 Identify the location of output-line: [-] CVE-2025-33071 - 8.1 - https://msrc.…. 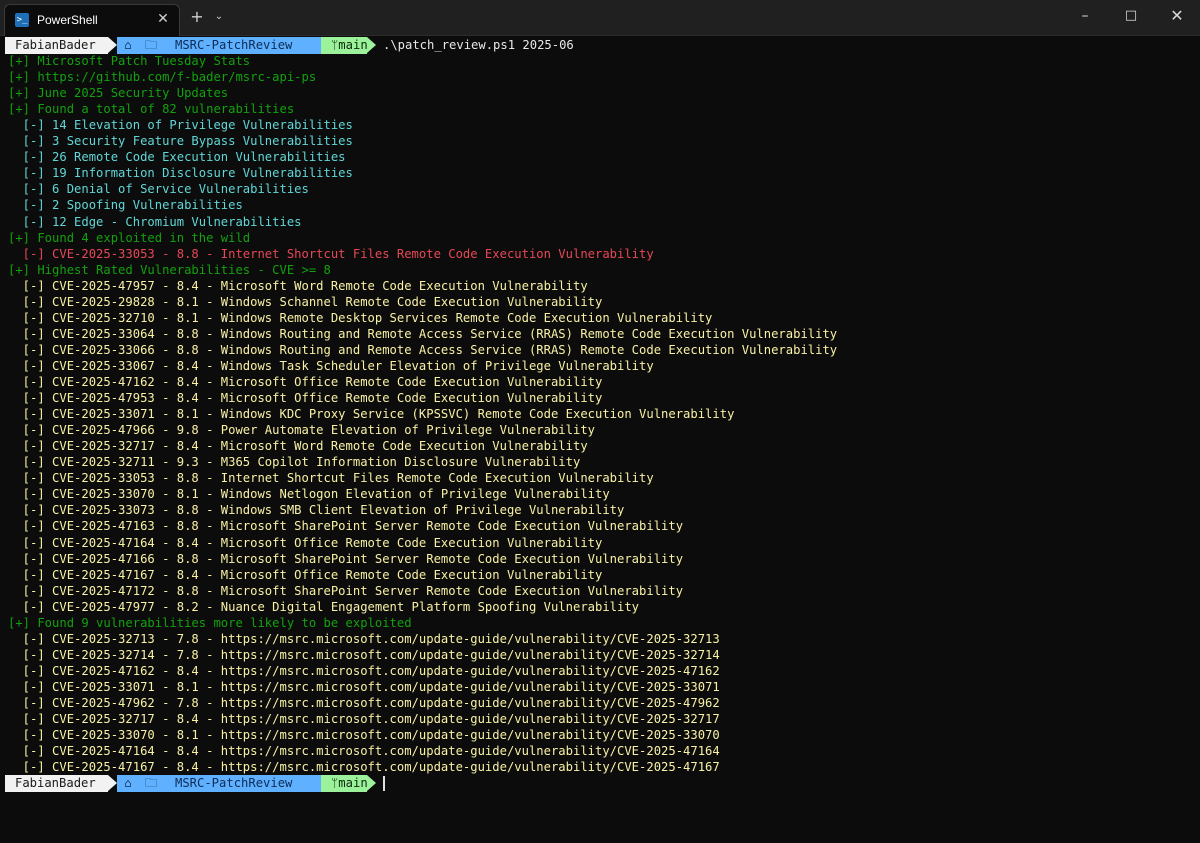
(364, 686).